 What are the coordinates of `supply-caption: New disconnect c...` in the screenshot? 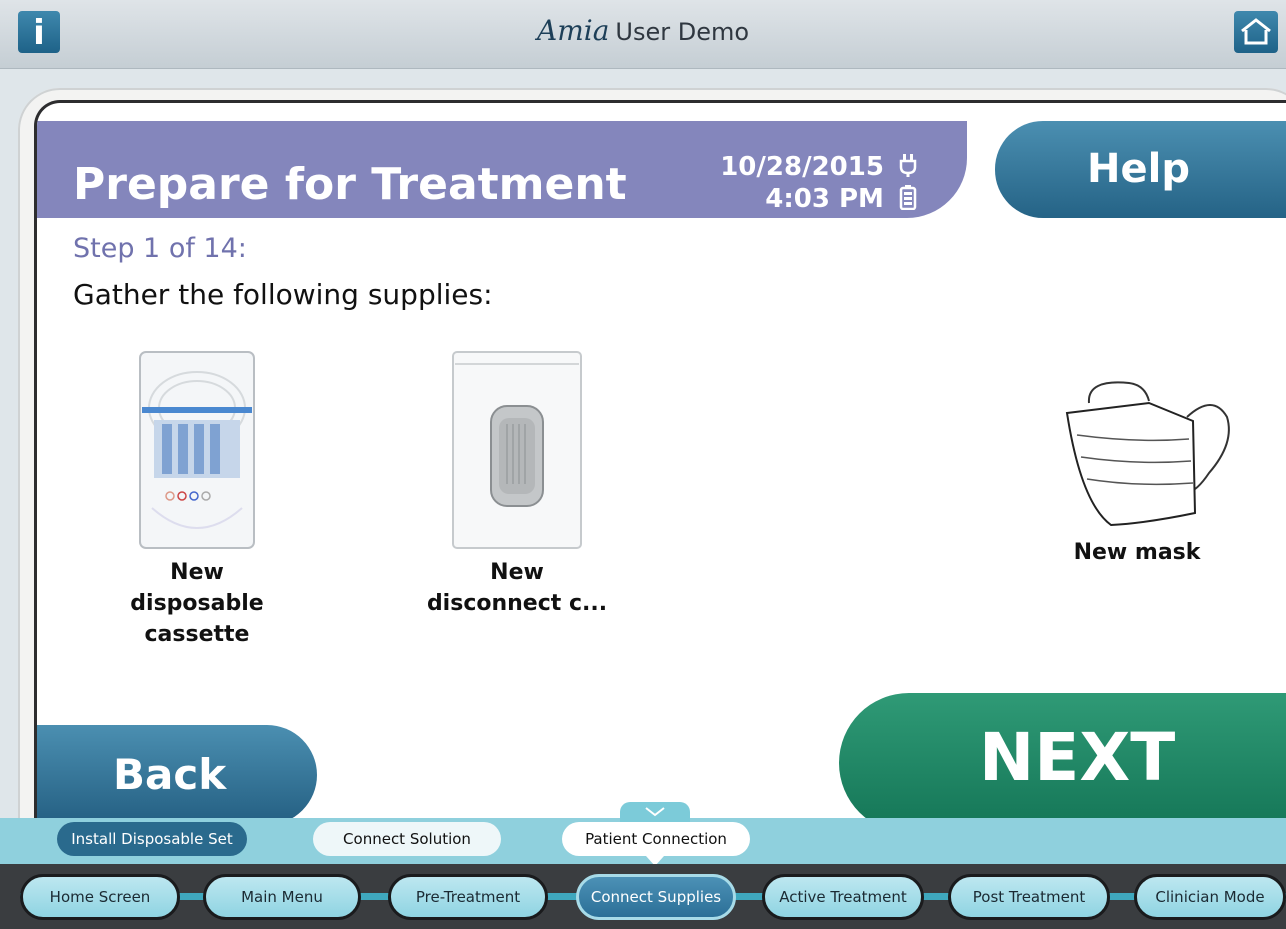 It's located at (517, 588).